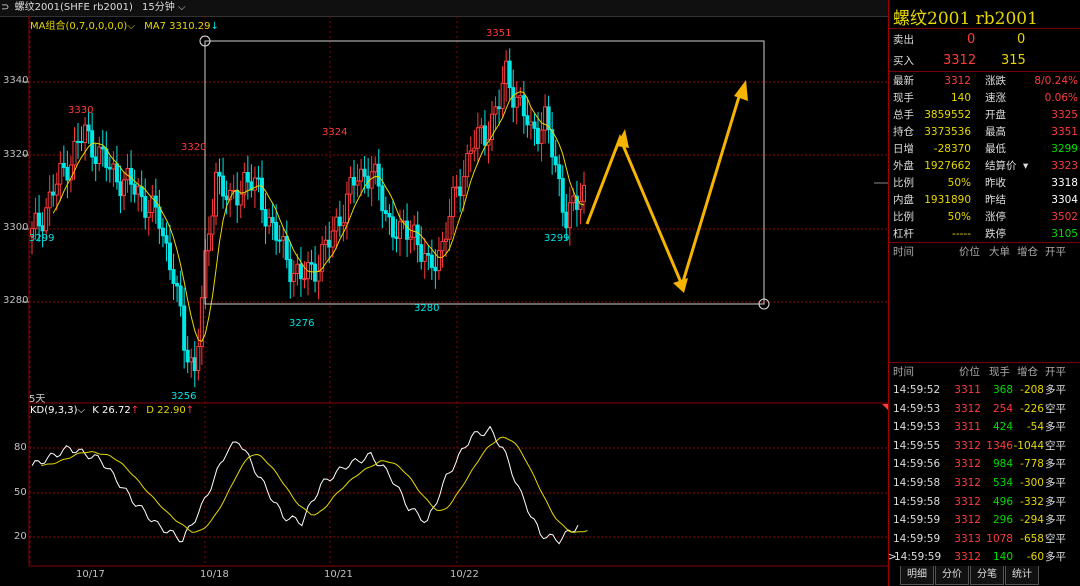  Describe the element at coordinates (903, 81) in the screenshot. I see `stat-label: 最新` at that location.